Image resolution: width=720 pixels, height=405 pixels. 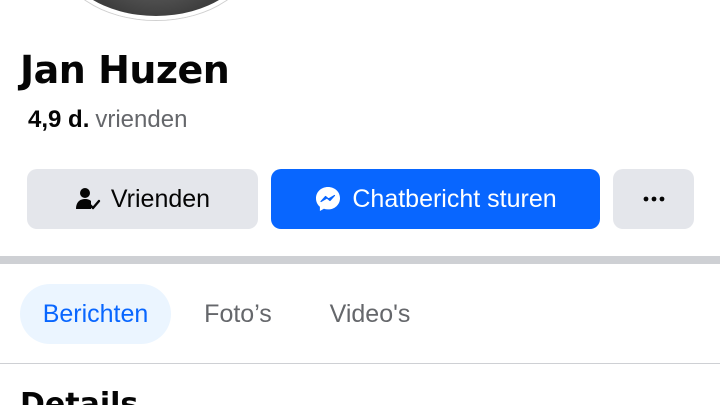 I want to click on friends-count: 4,9 d., so click(x=59, y=119).